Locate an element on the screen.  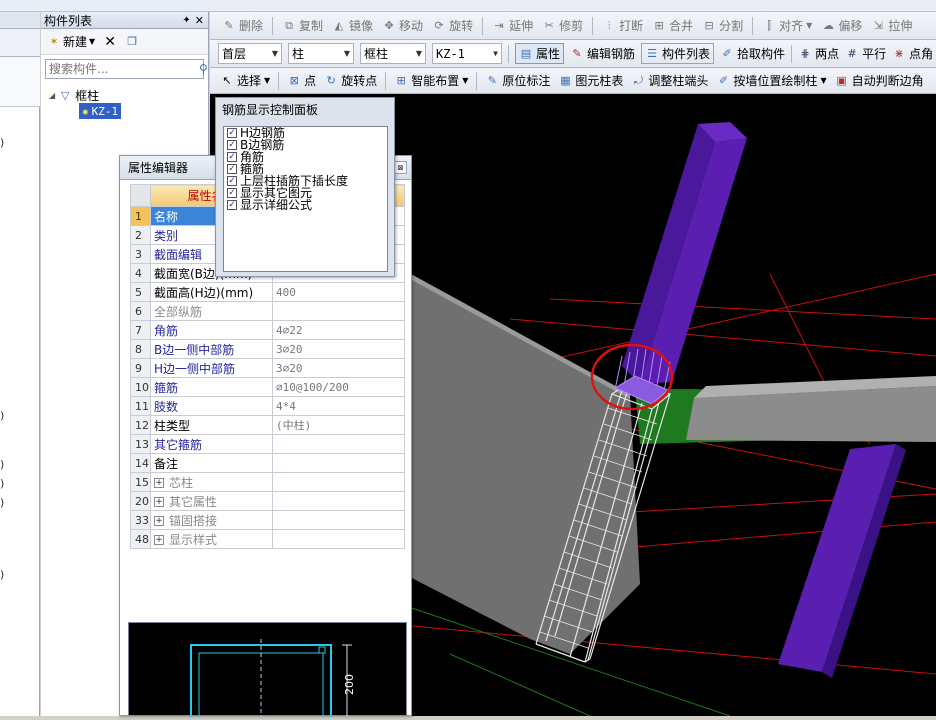
property-row: 9 H边一侧中部筋 3⌀20 is located at coordinates (267, 368).